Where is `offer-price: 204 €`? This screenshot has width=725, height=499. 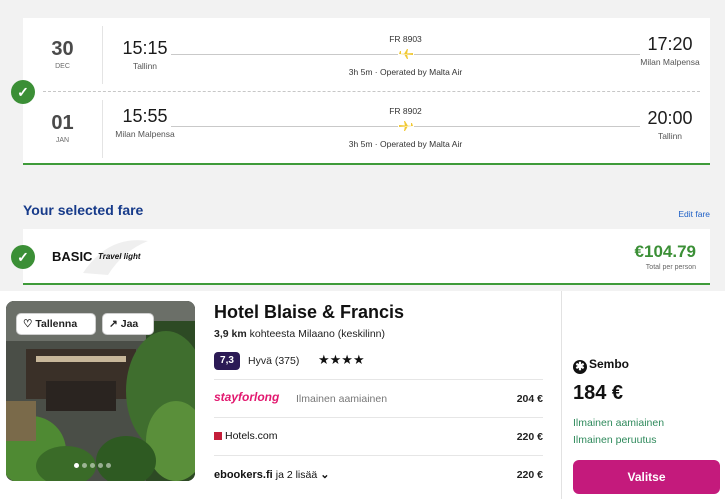
offer-price: 204 € is located at coordinates (529, 399).